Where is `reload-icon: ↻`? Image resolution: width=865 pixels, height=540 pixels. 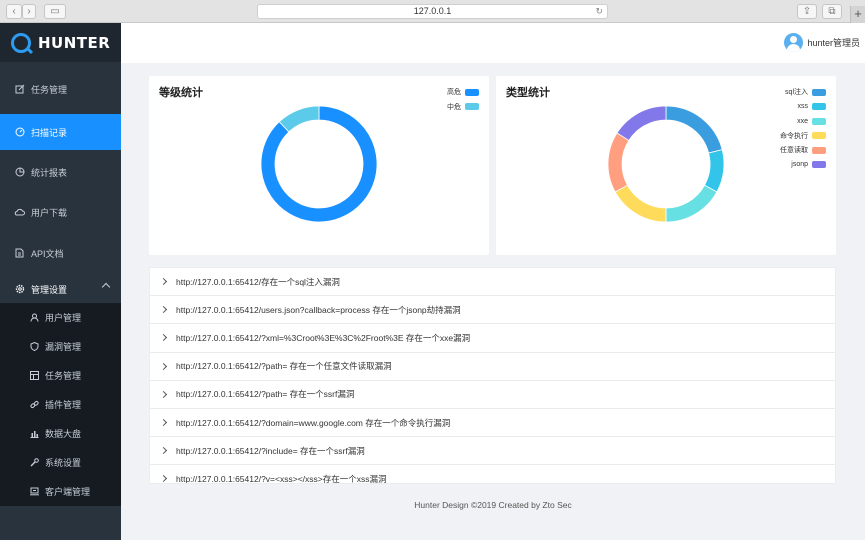 reload-icon: ↻ is located at coordinates (599, 11).